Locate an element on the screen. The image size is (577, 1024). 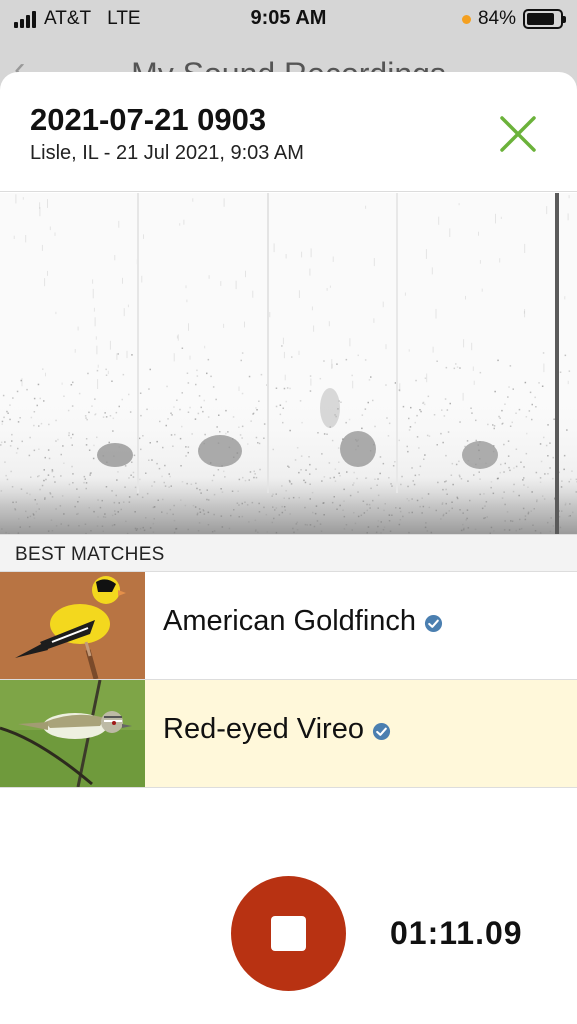
status-bar: AT&T LTE 9:05 AM 84% is located at coordinates (288, 19).